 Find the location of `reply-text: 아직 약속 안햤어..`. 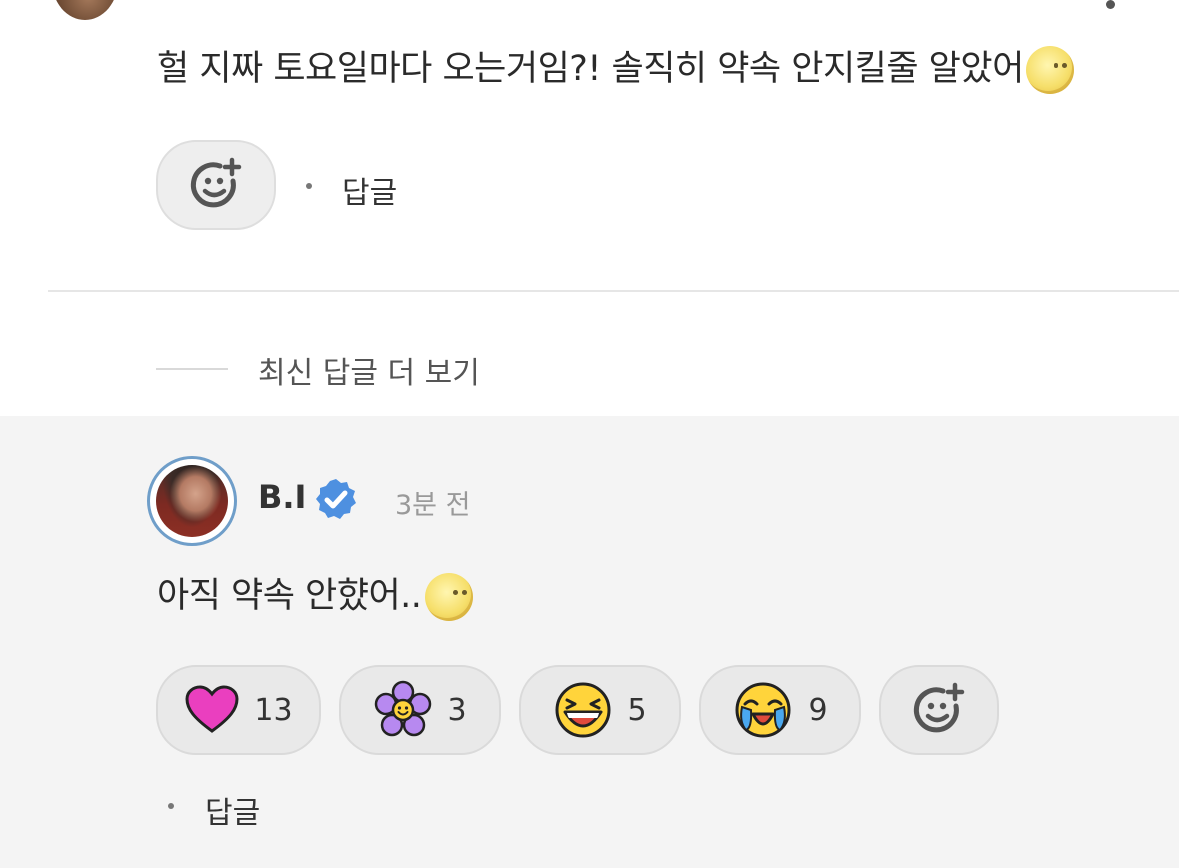

reply-text: 아직 약속 안햤어.. is located at coordinates (315, 594).